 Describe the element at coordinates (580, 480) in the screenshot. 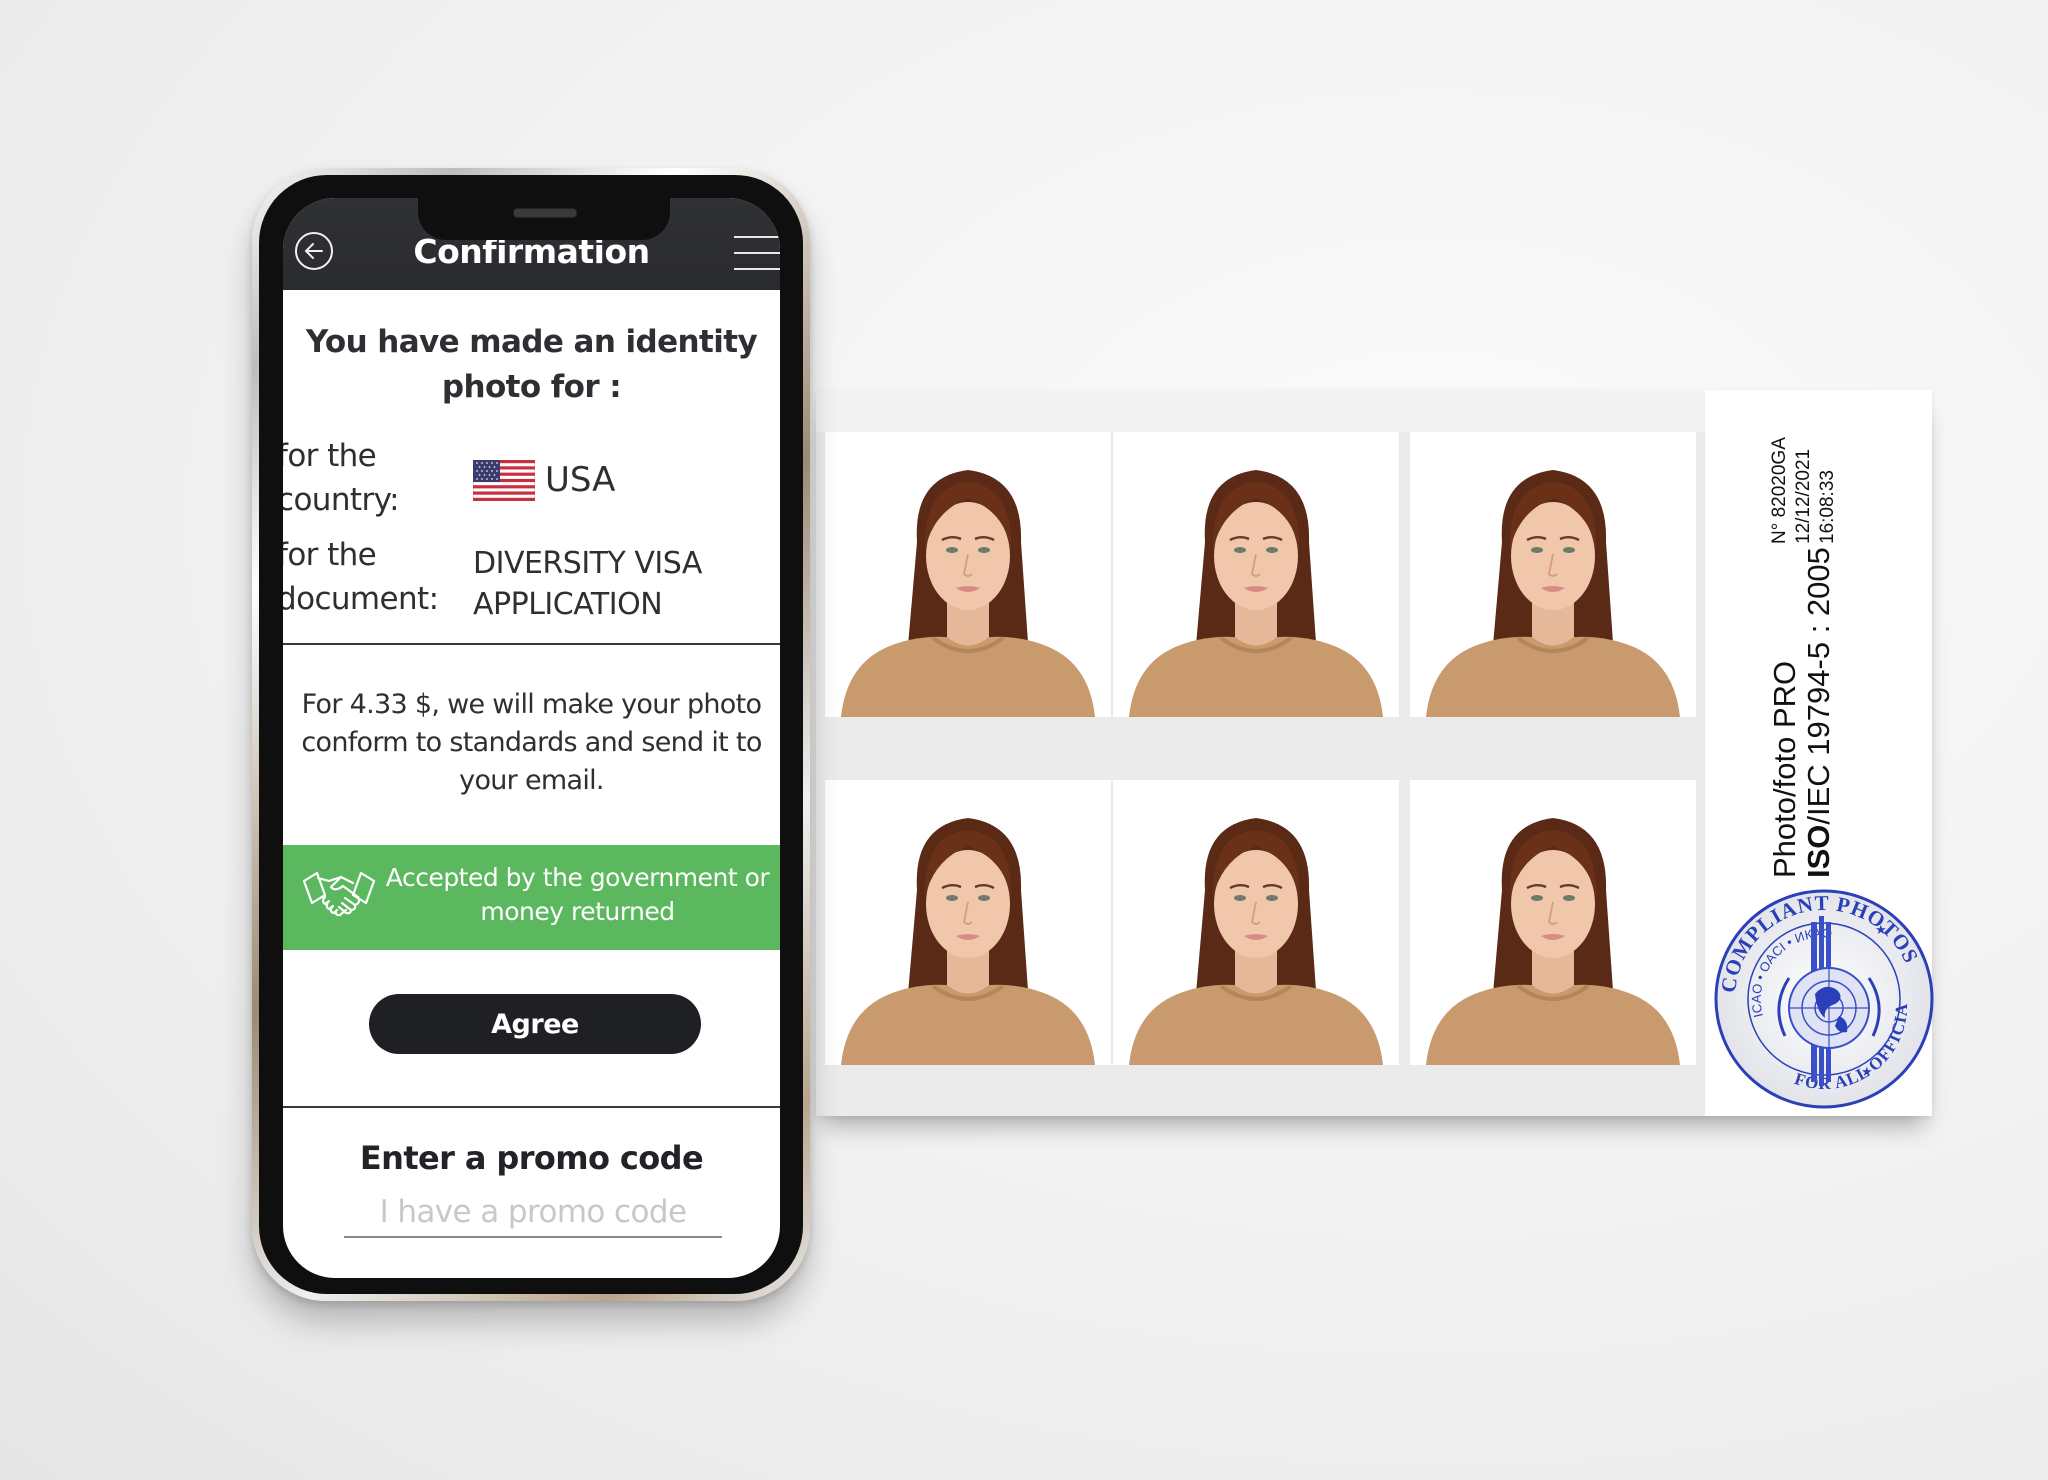

I see `country-value: USA` at that location.